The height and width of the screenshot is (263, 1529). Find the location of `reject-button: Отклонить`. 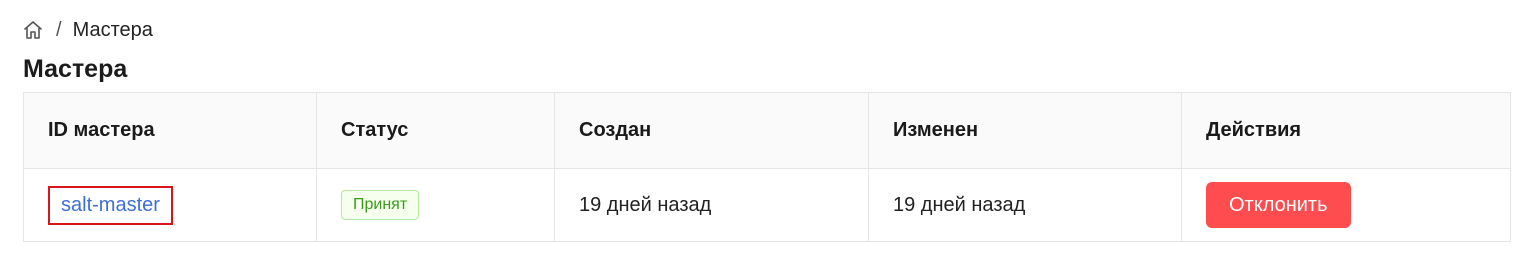

reject-button: Отклонить is located at coordinates (1278, 205).